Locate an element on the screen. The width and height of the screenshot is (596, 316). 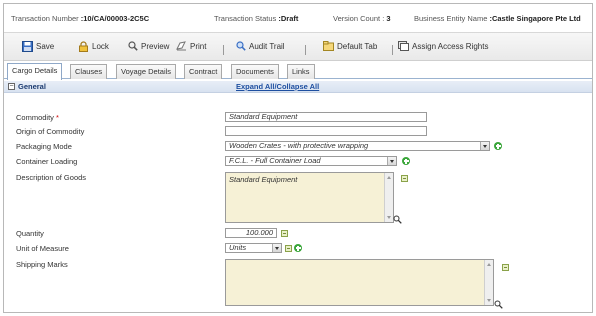
audit-trail-label: Audit Trail is located at coordinates (267, 46).